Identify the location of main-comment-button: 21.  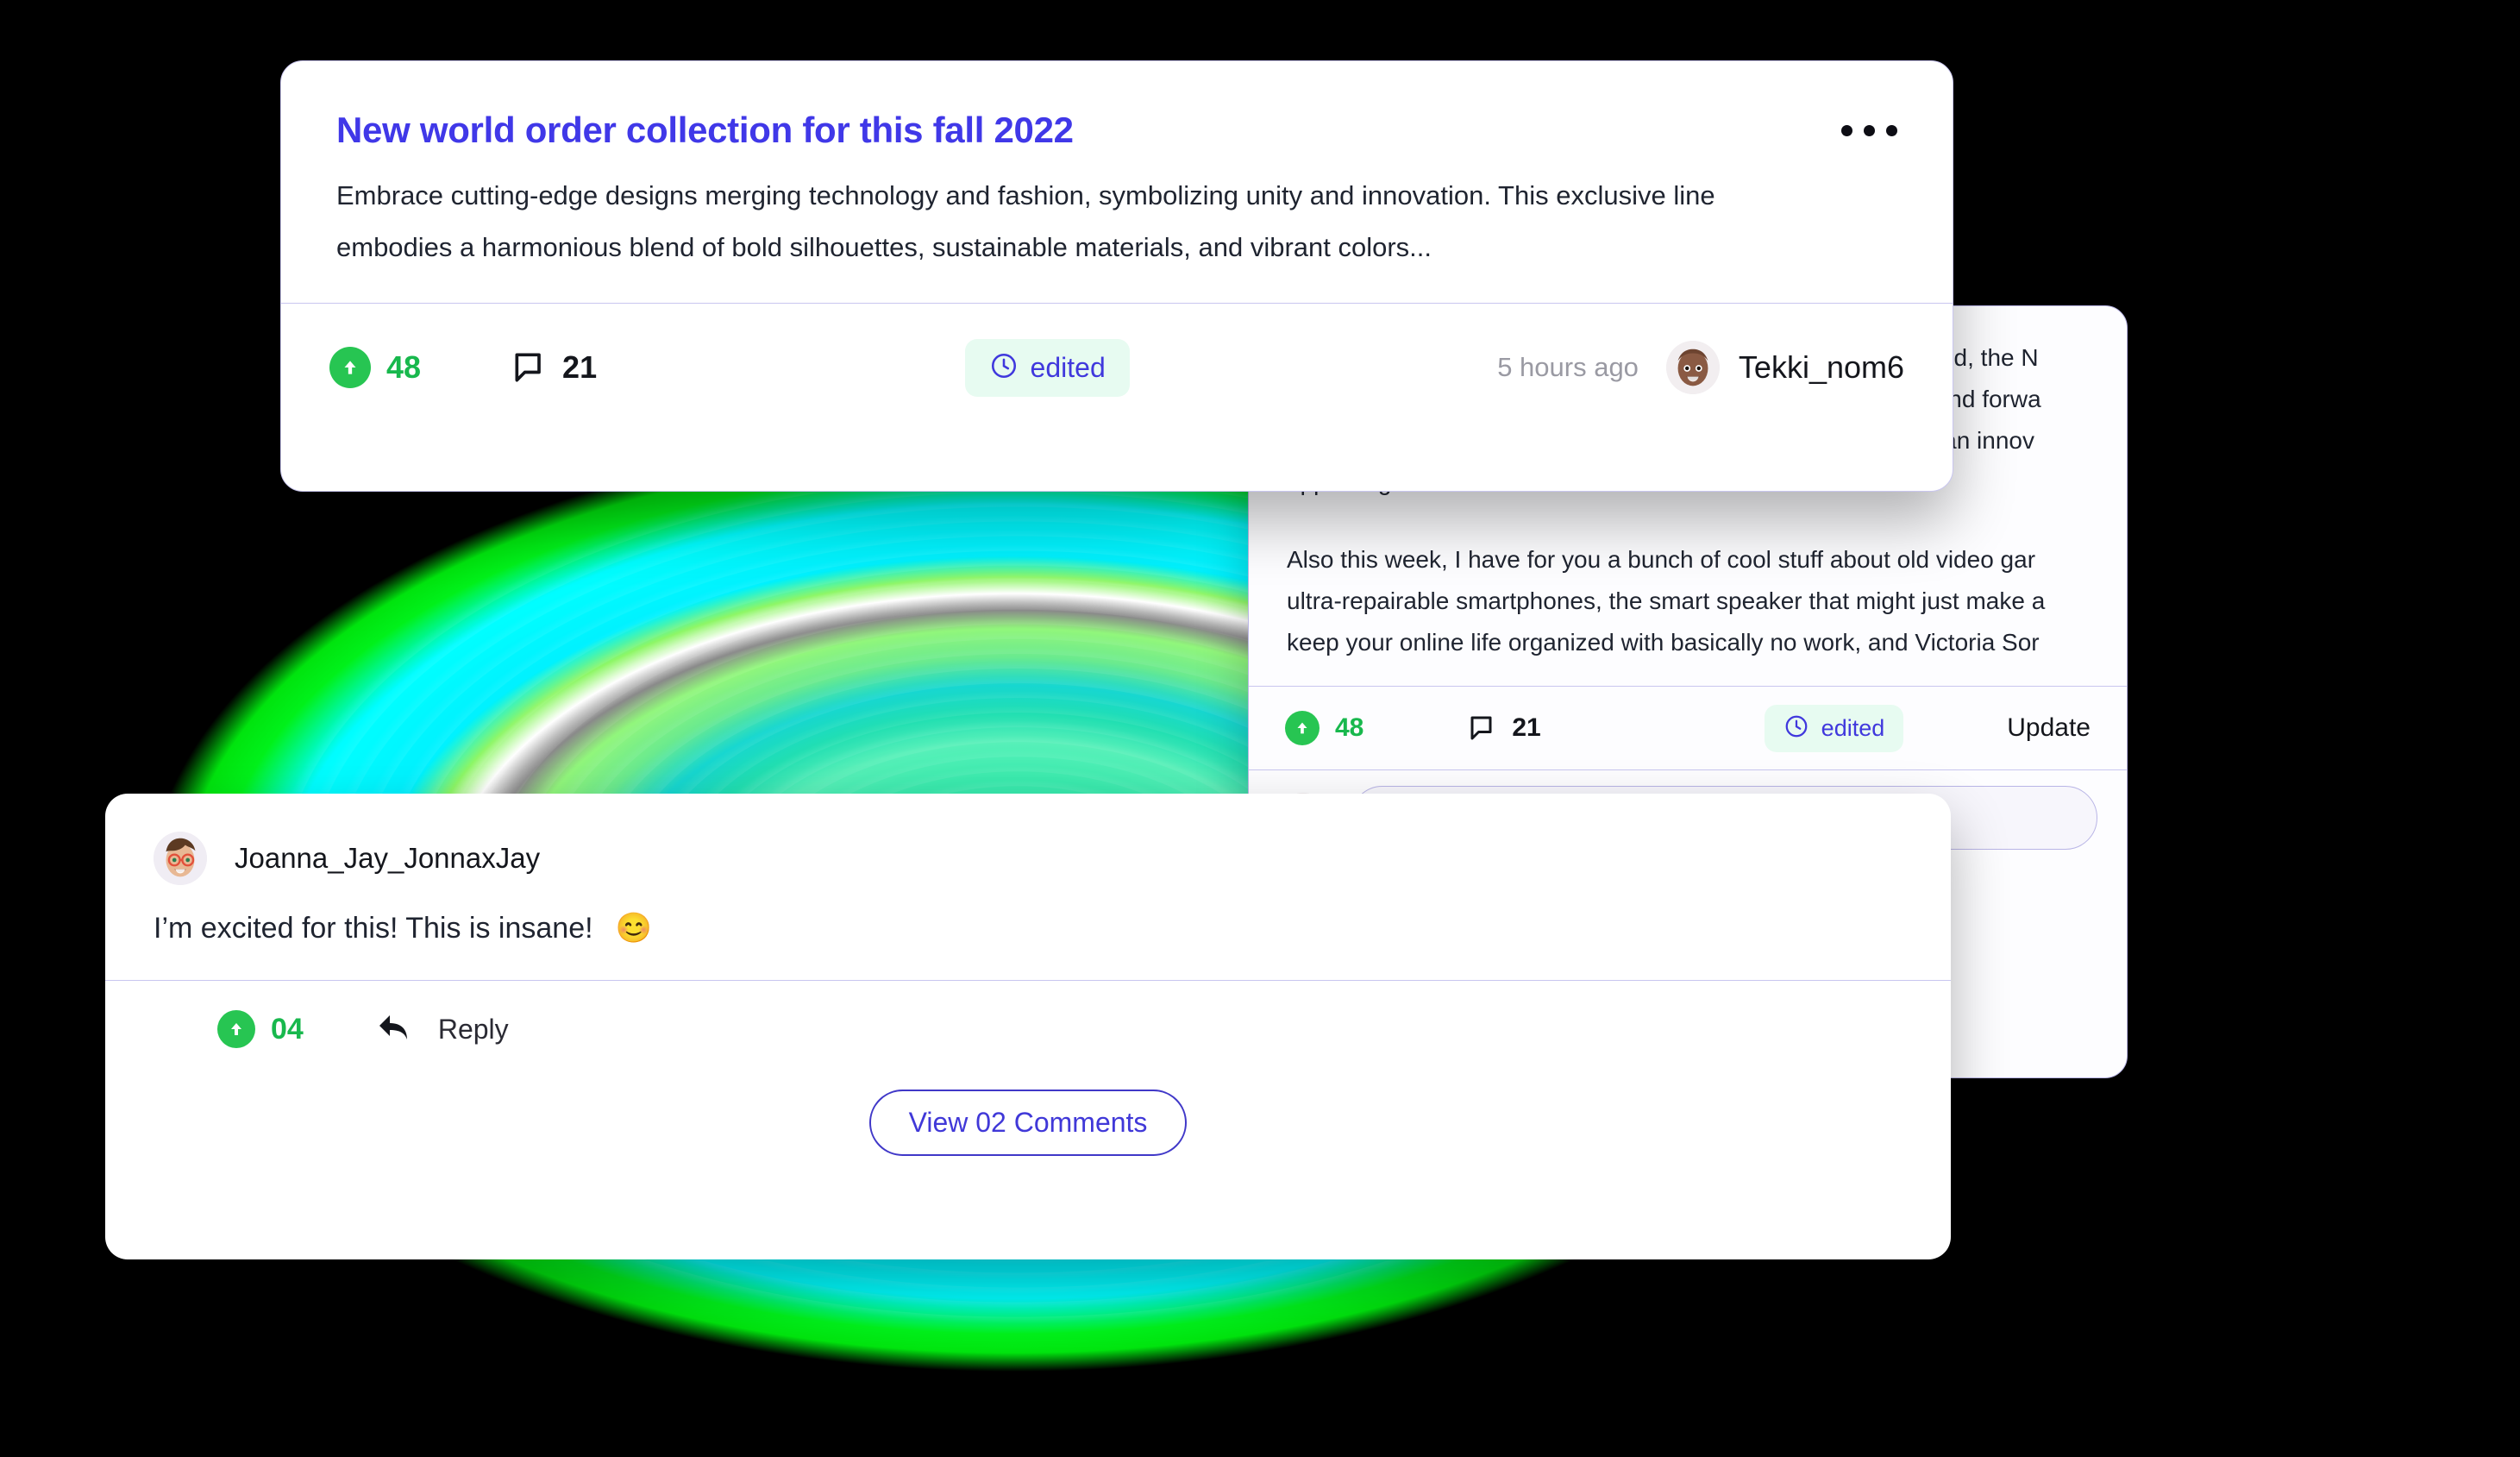
(554, 367).